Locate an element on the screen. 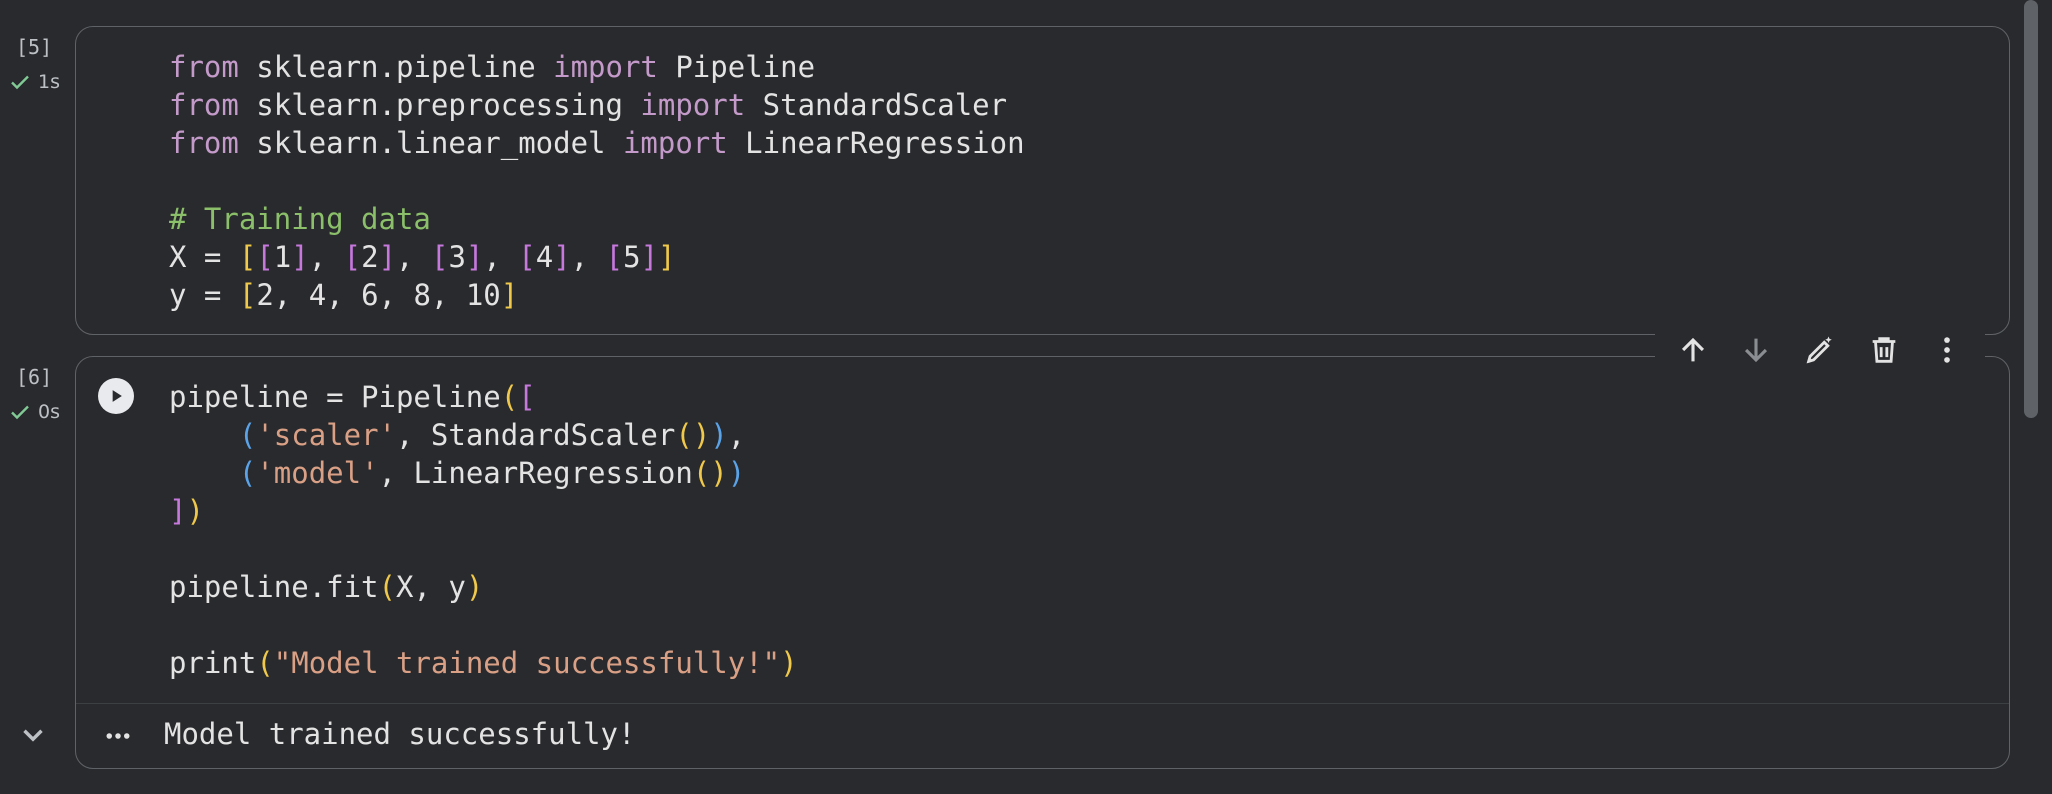 This screenshot has width=2052, height=794. execution-time: 0s is located at coordinates (49, 412).